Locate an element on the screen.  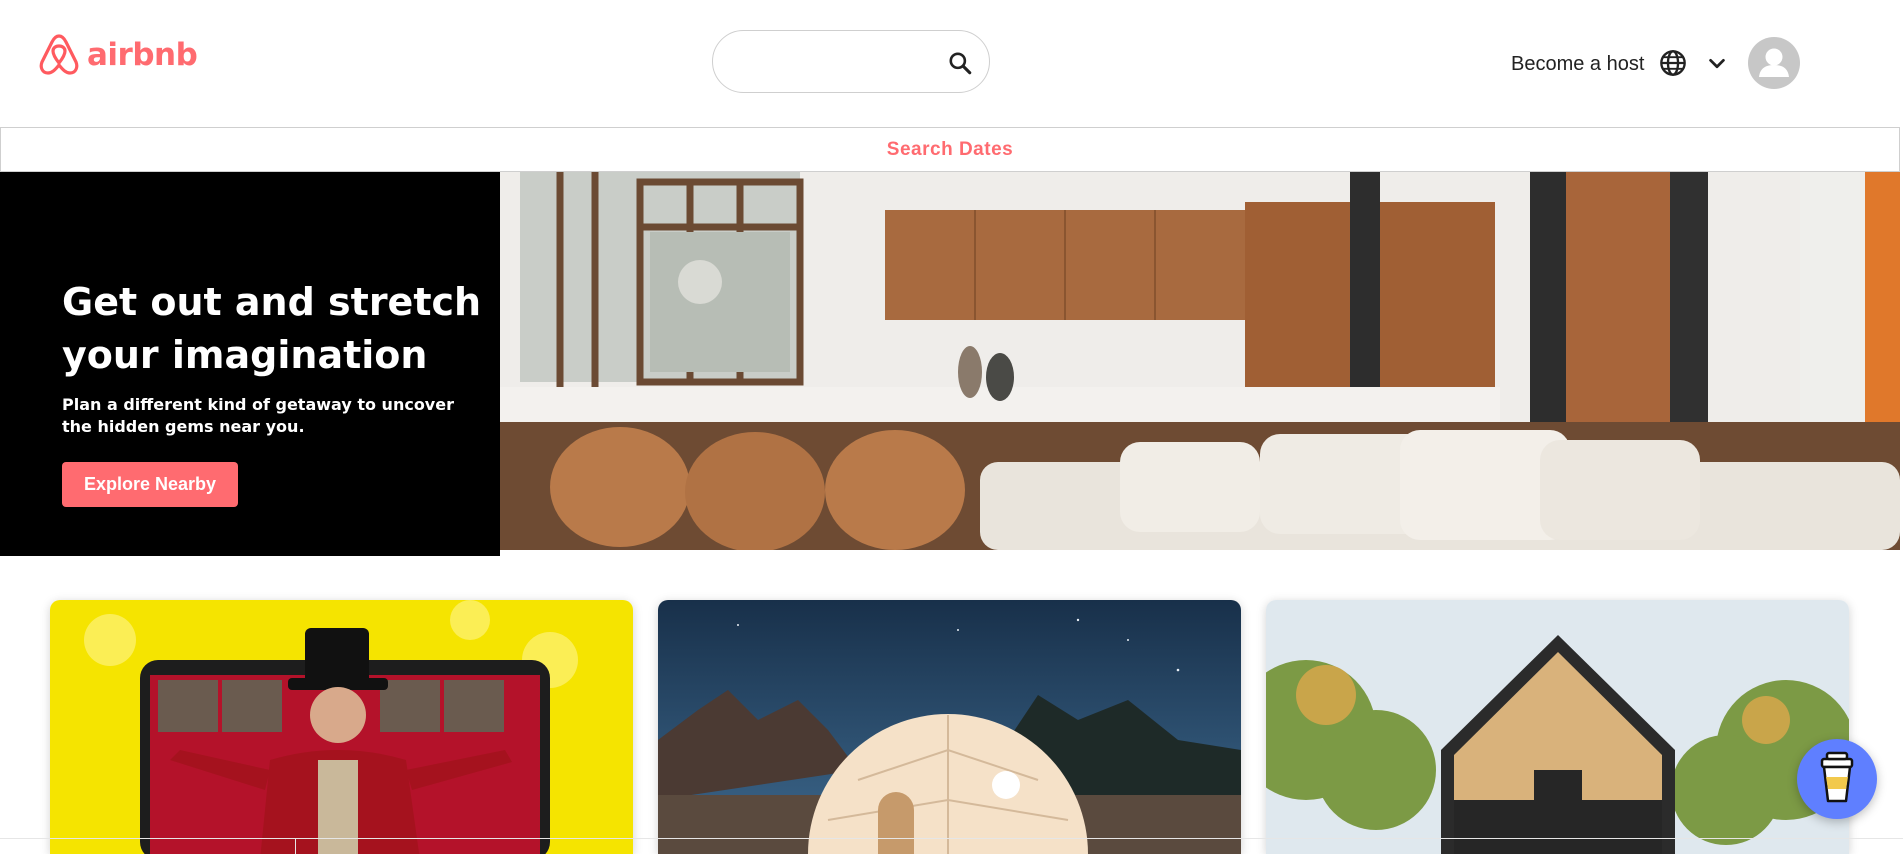
user-avatar is located at coordinates (1774, 63).